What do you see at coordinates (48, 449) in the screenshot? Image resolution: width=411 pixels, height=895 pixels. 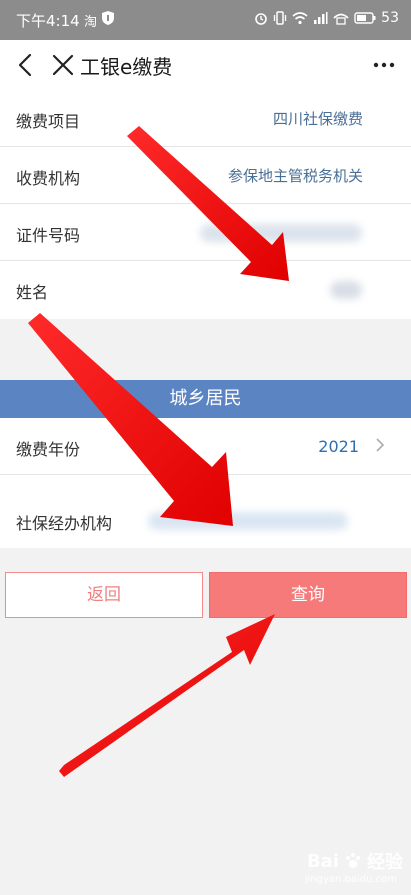 I see `year-label: 缴费年份` at bounding box center [48, 449].